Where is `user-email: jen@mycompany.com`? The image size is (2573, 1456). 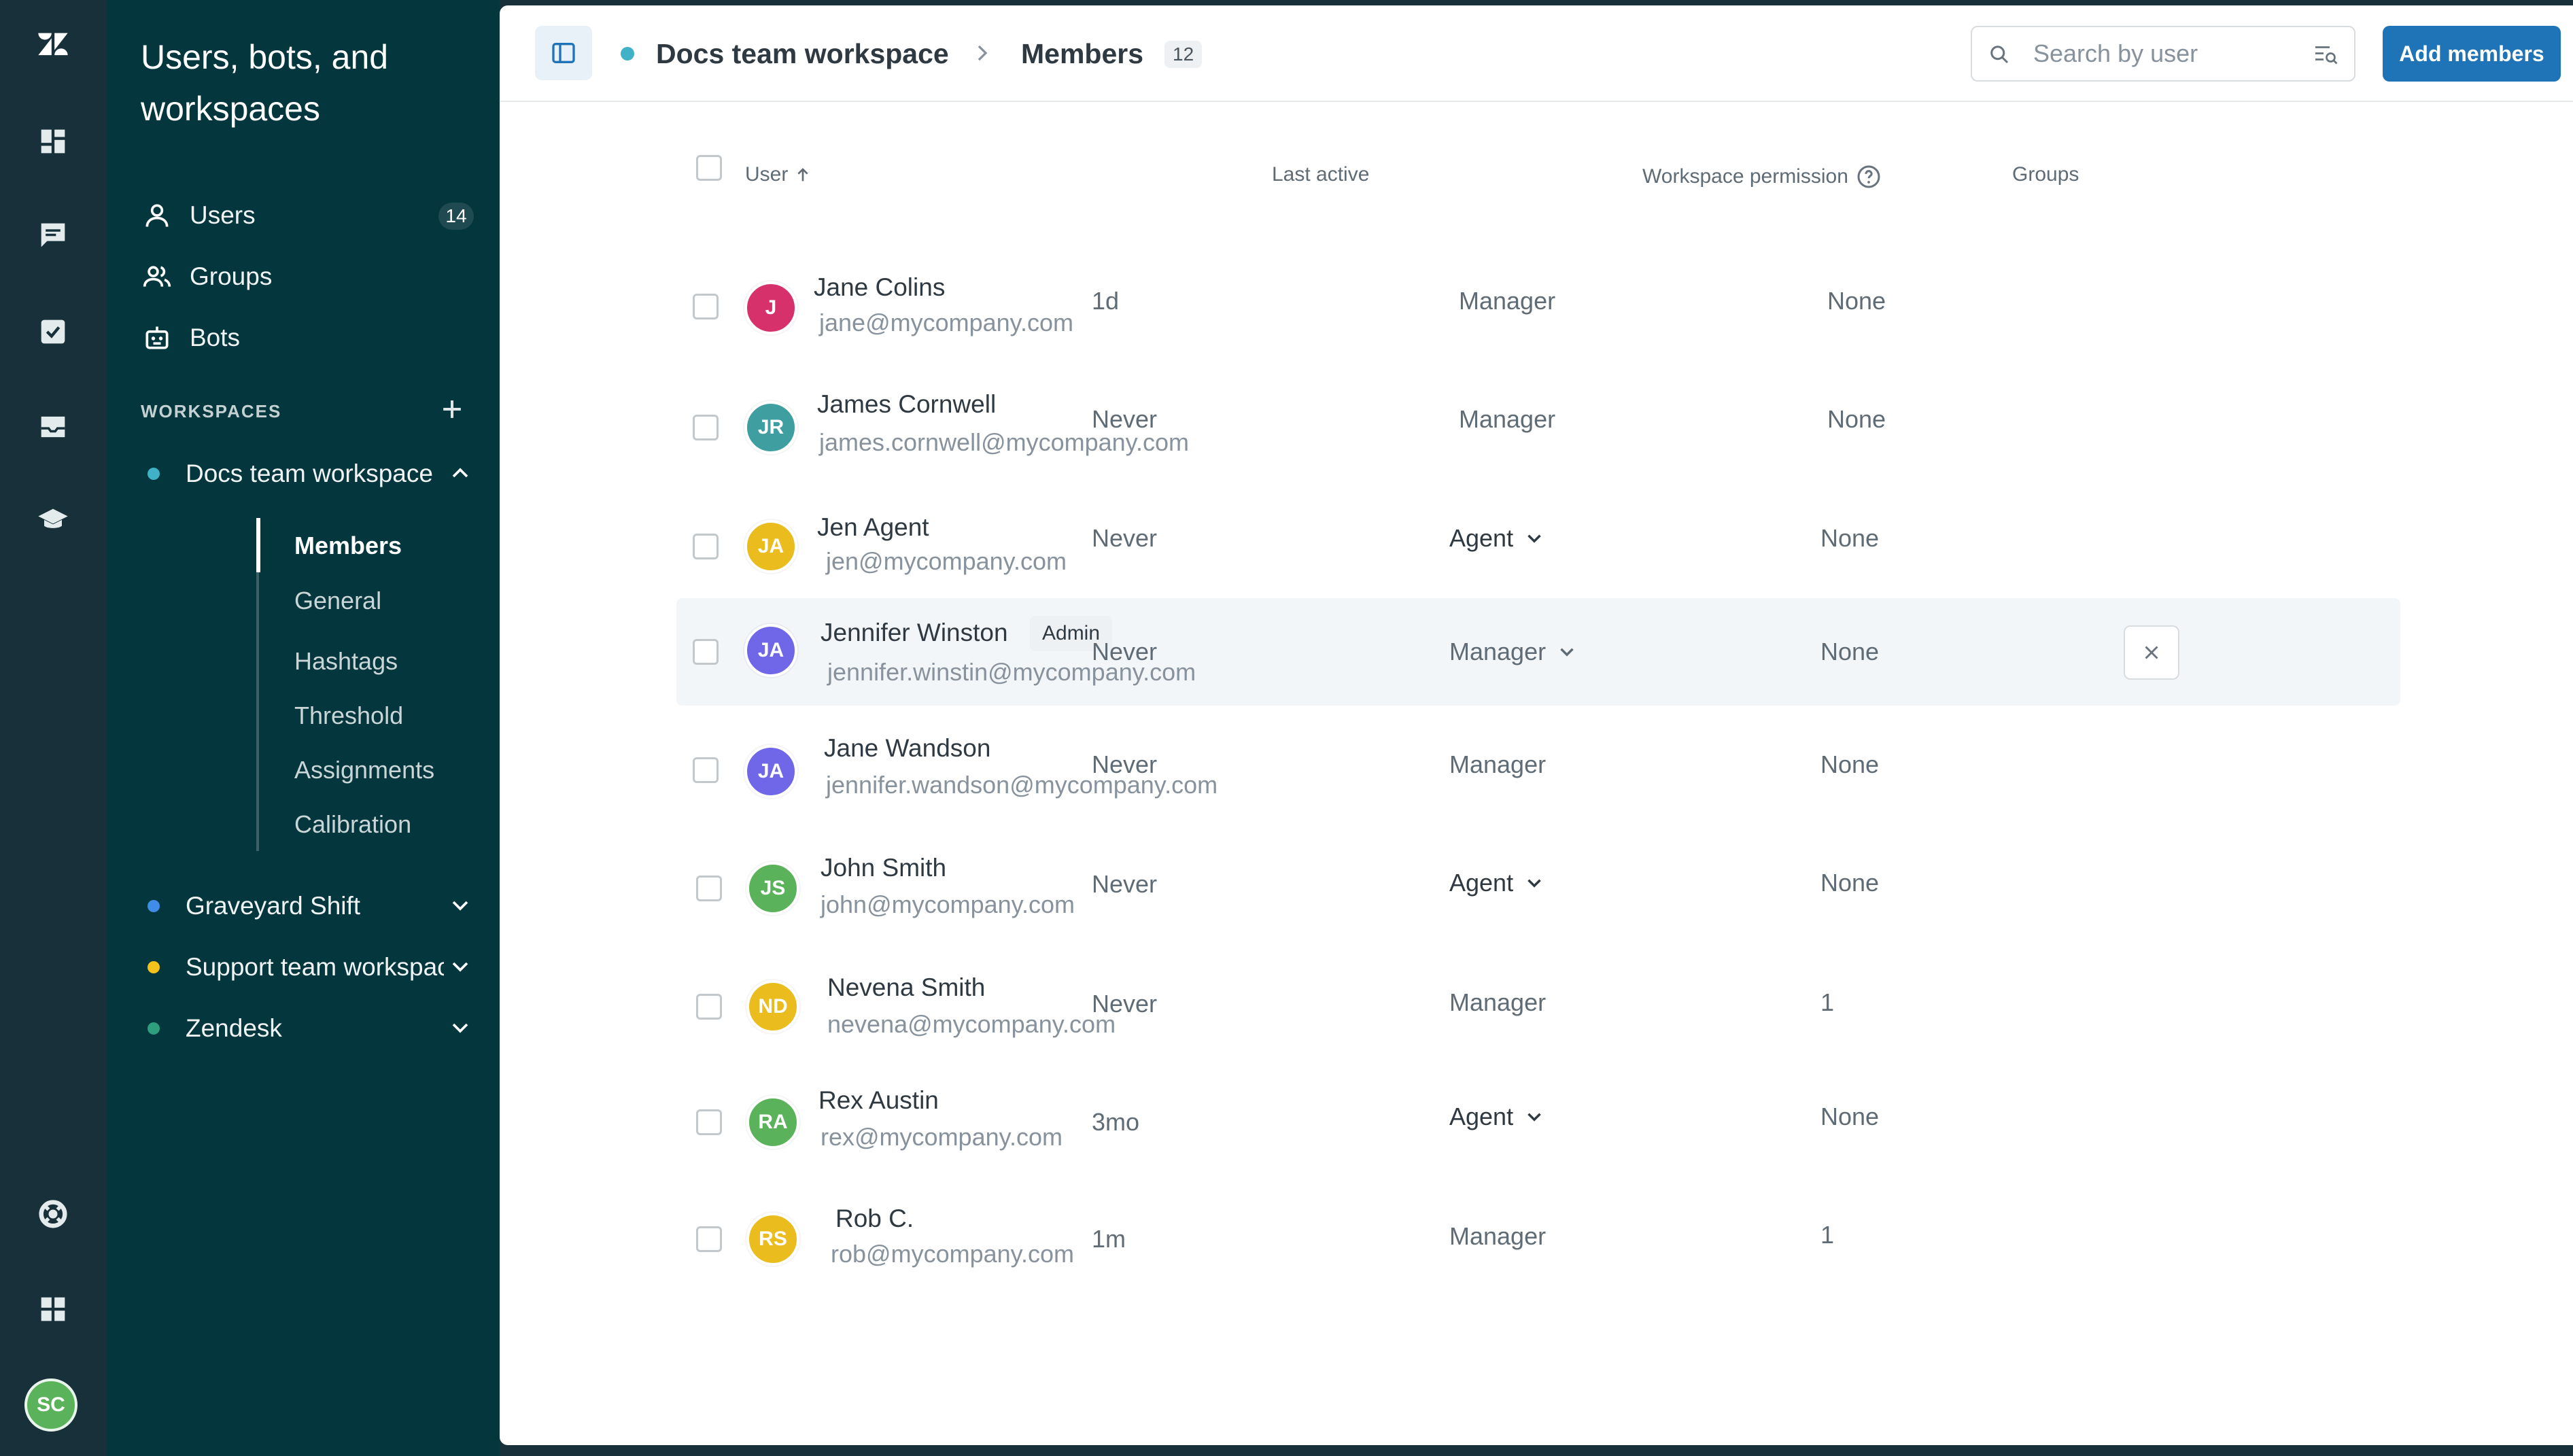 user-email: jen@mycompany.com is located at coordinates (946, 561).